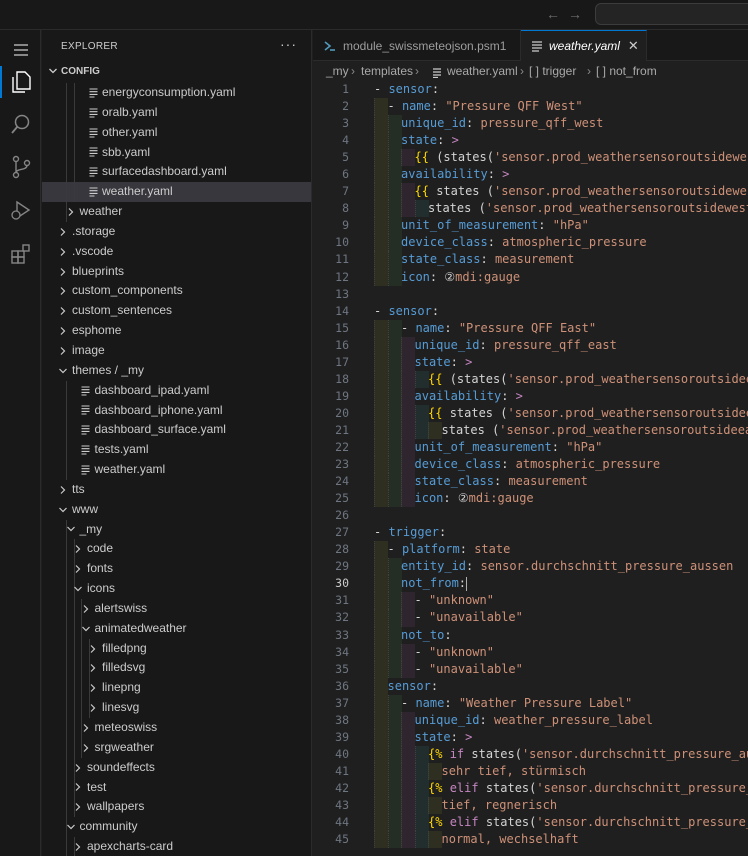 The height and width of the screenshot is (856, 748). I want to click on tree-folder: blueprints, so click(176, 272).